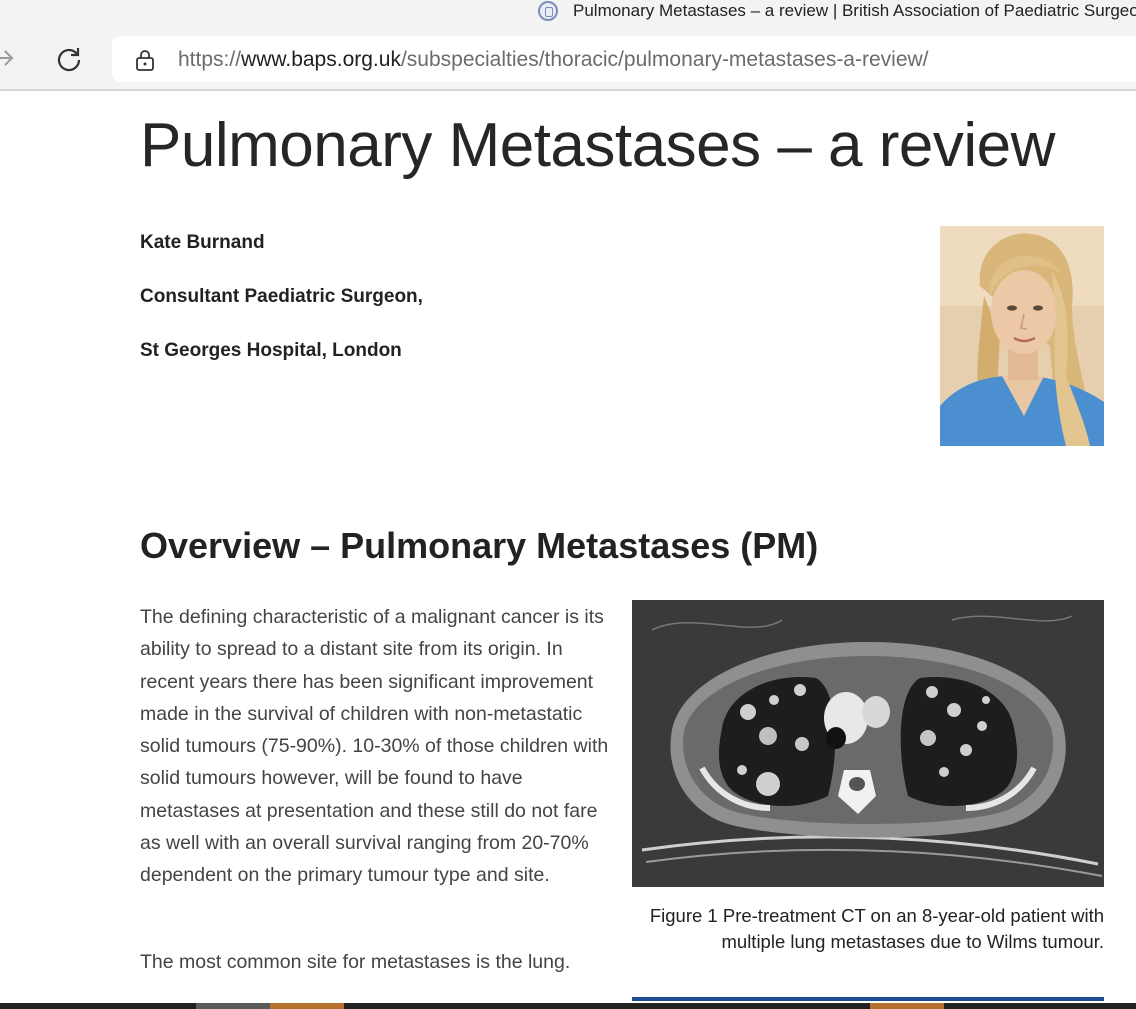  Describe the element at coordinates (548, 11) in the screenshot. I see `favicon-icon` at that location.